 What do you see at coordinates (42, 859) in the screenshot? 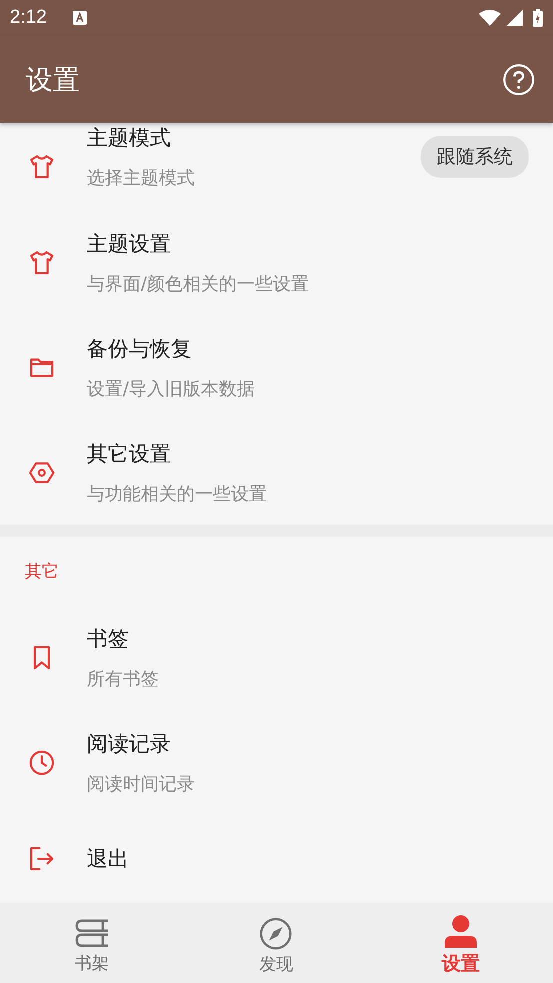
I see `exit-icon` at bounding box center [42, 859].